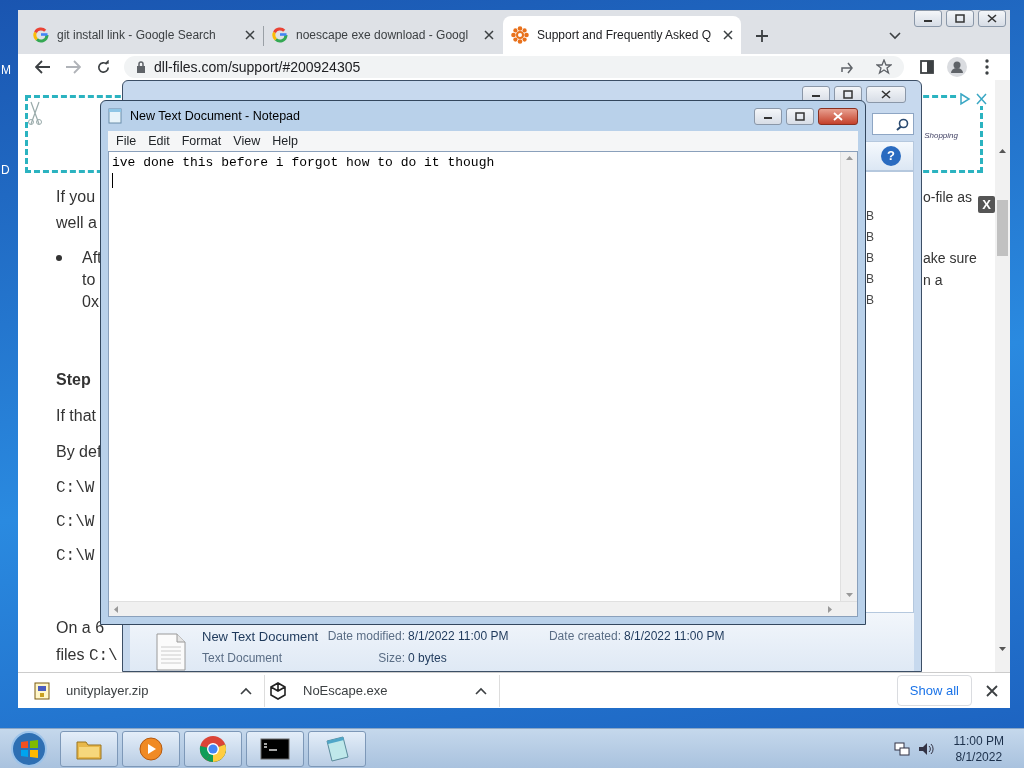 The image size is (1024, 768). Describe the element at coordinates (257, 67) in the screenshot. I see `url-text: dll-files.com/support/#200924305` at that location.